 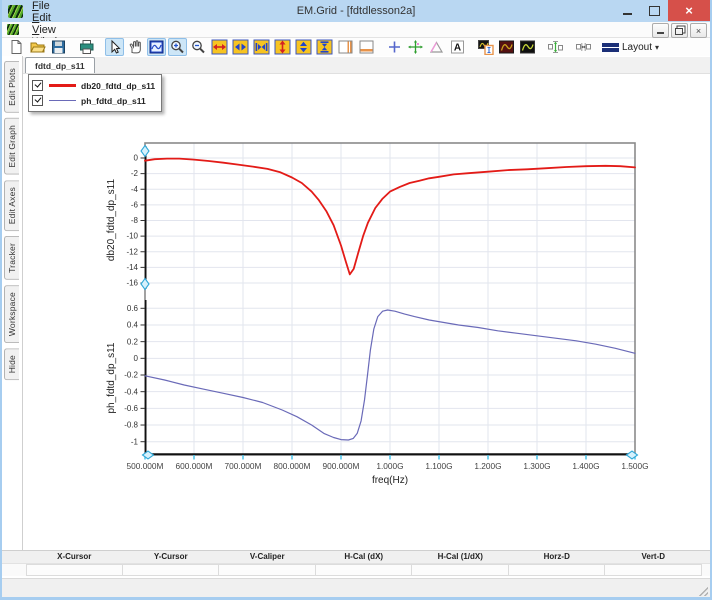 I want to click on distribute-vertical-button, so click(x=555, y=47).